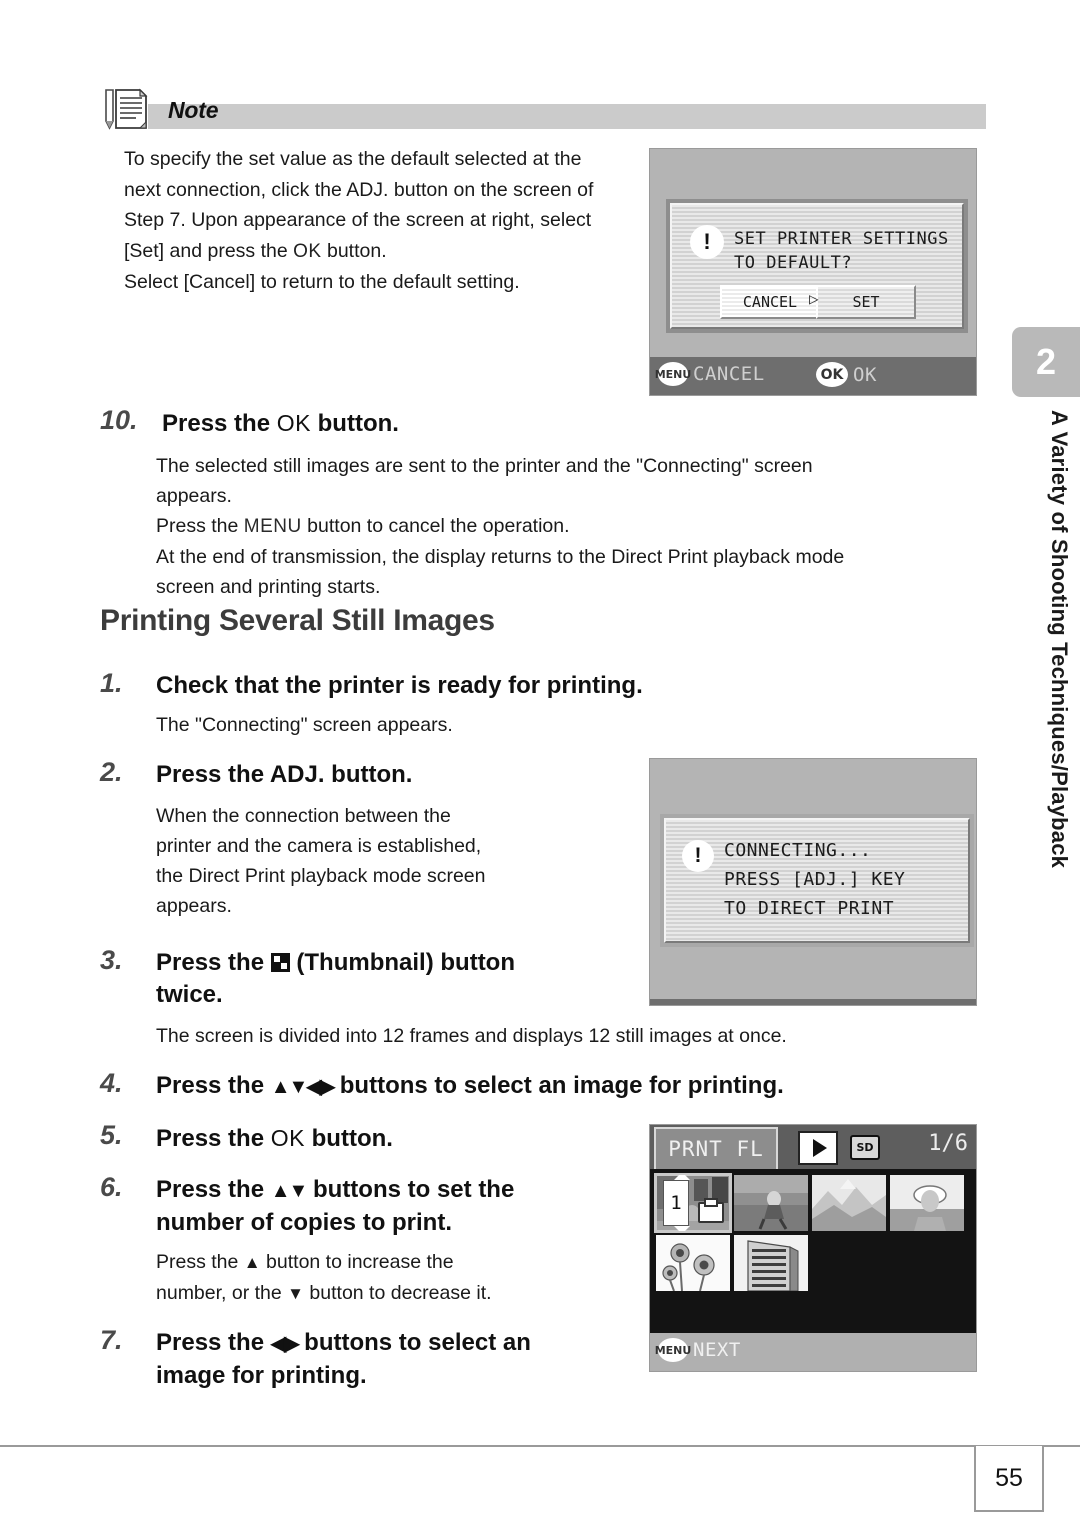 This screenshot has width=1080, height=1528. What do you see at coordinates (402, 962) in the screenshot?
I see `step-3-title-b: (Thumbnail) button` at bounding box center [402, 962].